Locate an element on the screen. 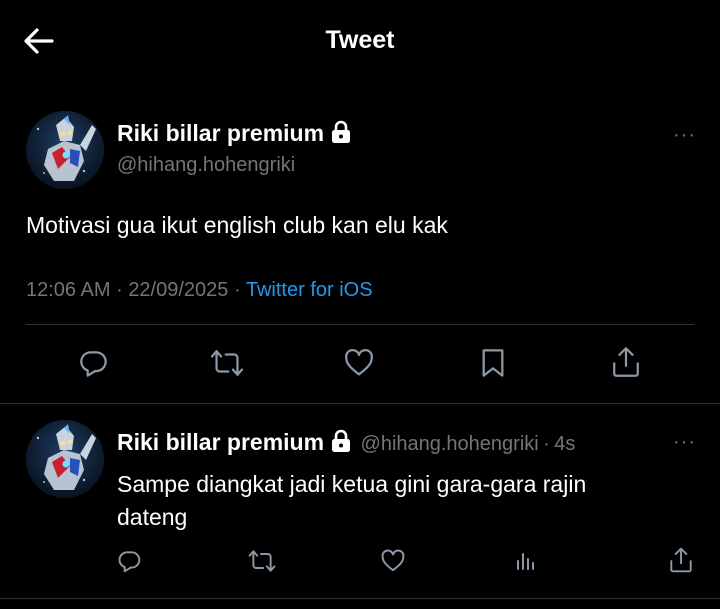 The width and height of the screenshot is (720, 609). tweet-date: 22/09/2025 is located at coordinates (178, 290).